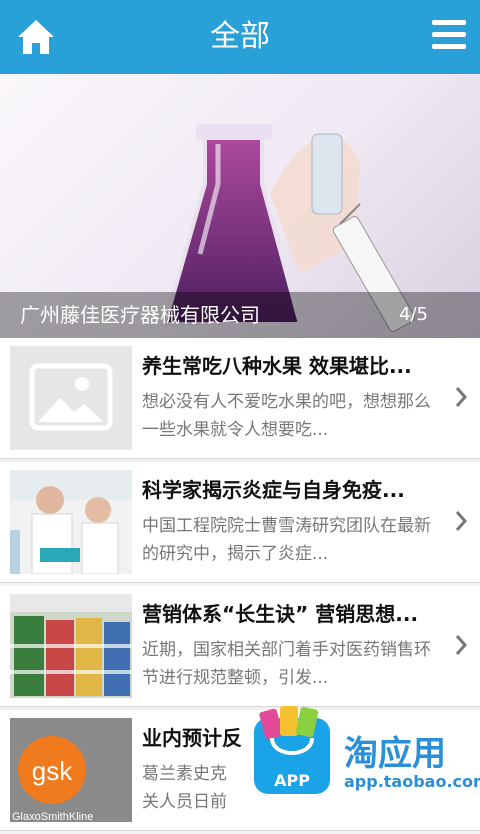 This screenshot has width=480, height=834. I want to click on top-bar: 全部, so click(240, 37).